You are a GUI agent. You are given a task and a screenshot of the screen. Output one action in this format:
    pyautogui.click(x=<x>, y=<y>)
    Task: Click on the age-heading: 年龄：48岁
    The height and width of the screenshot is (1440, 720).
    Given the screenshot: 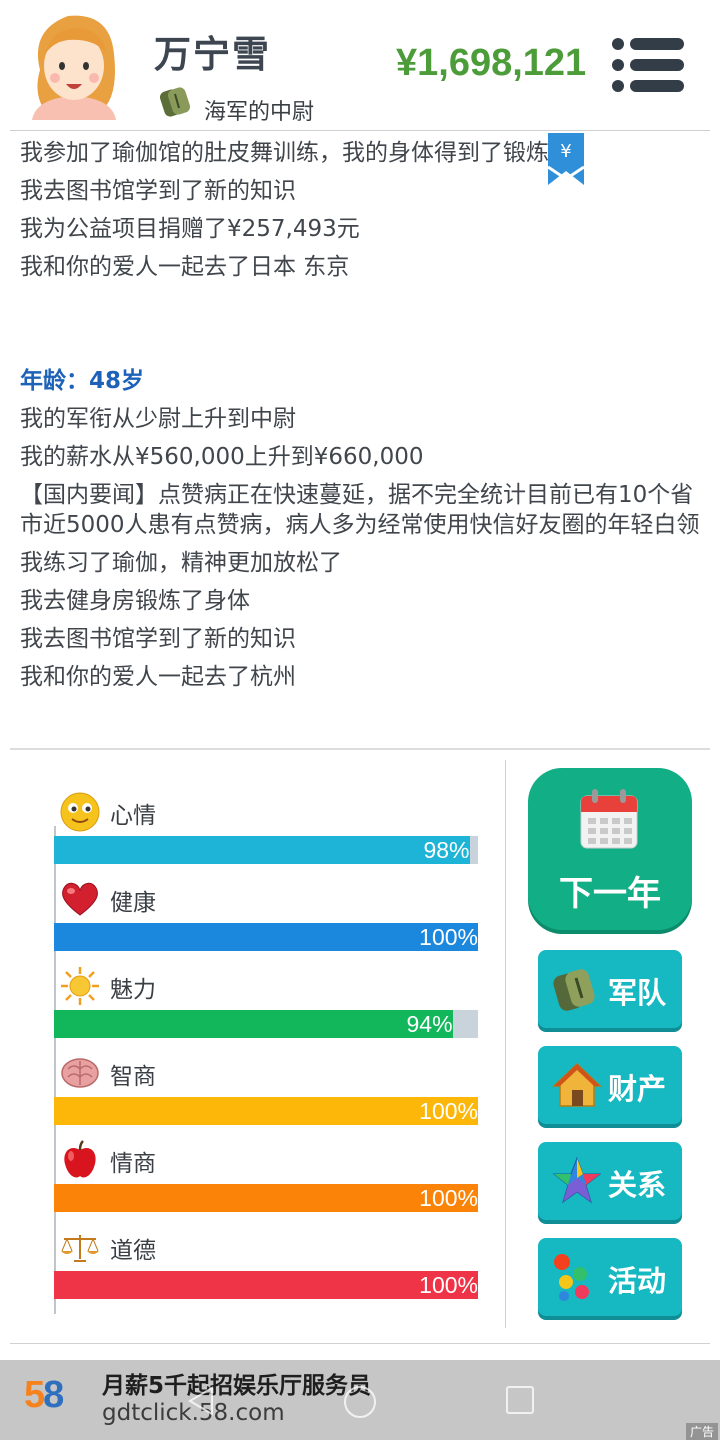 What is the action you would take?
    pyautogui.click(x=82, y=381)
    